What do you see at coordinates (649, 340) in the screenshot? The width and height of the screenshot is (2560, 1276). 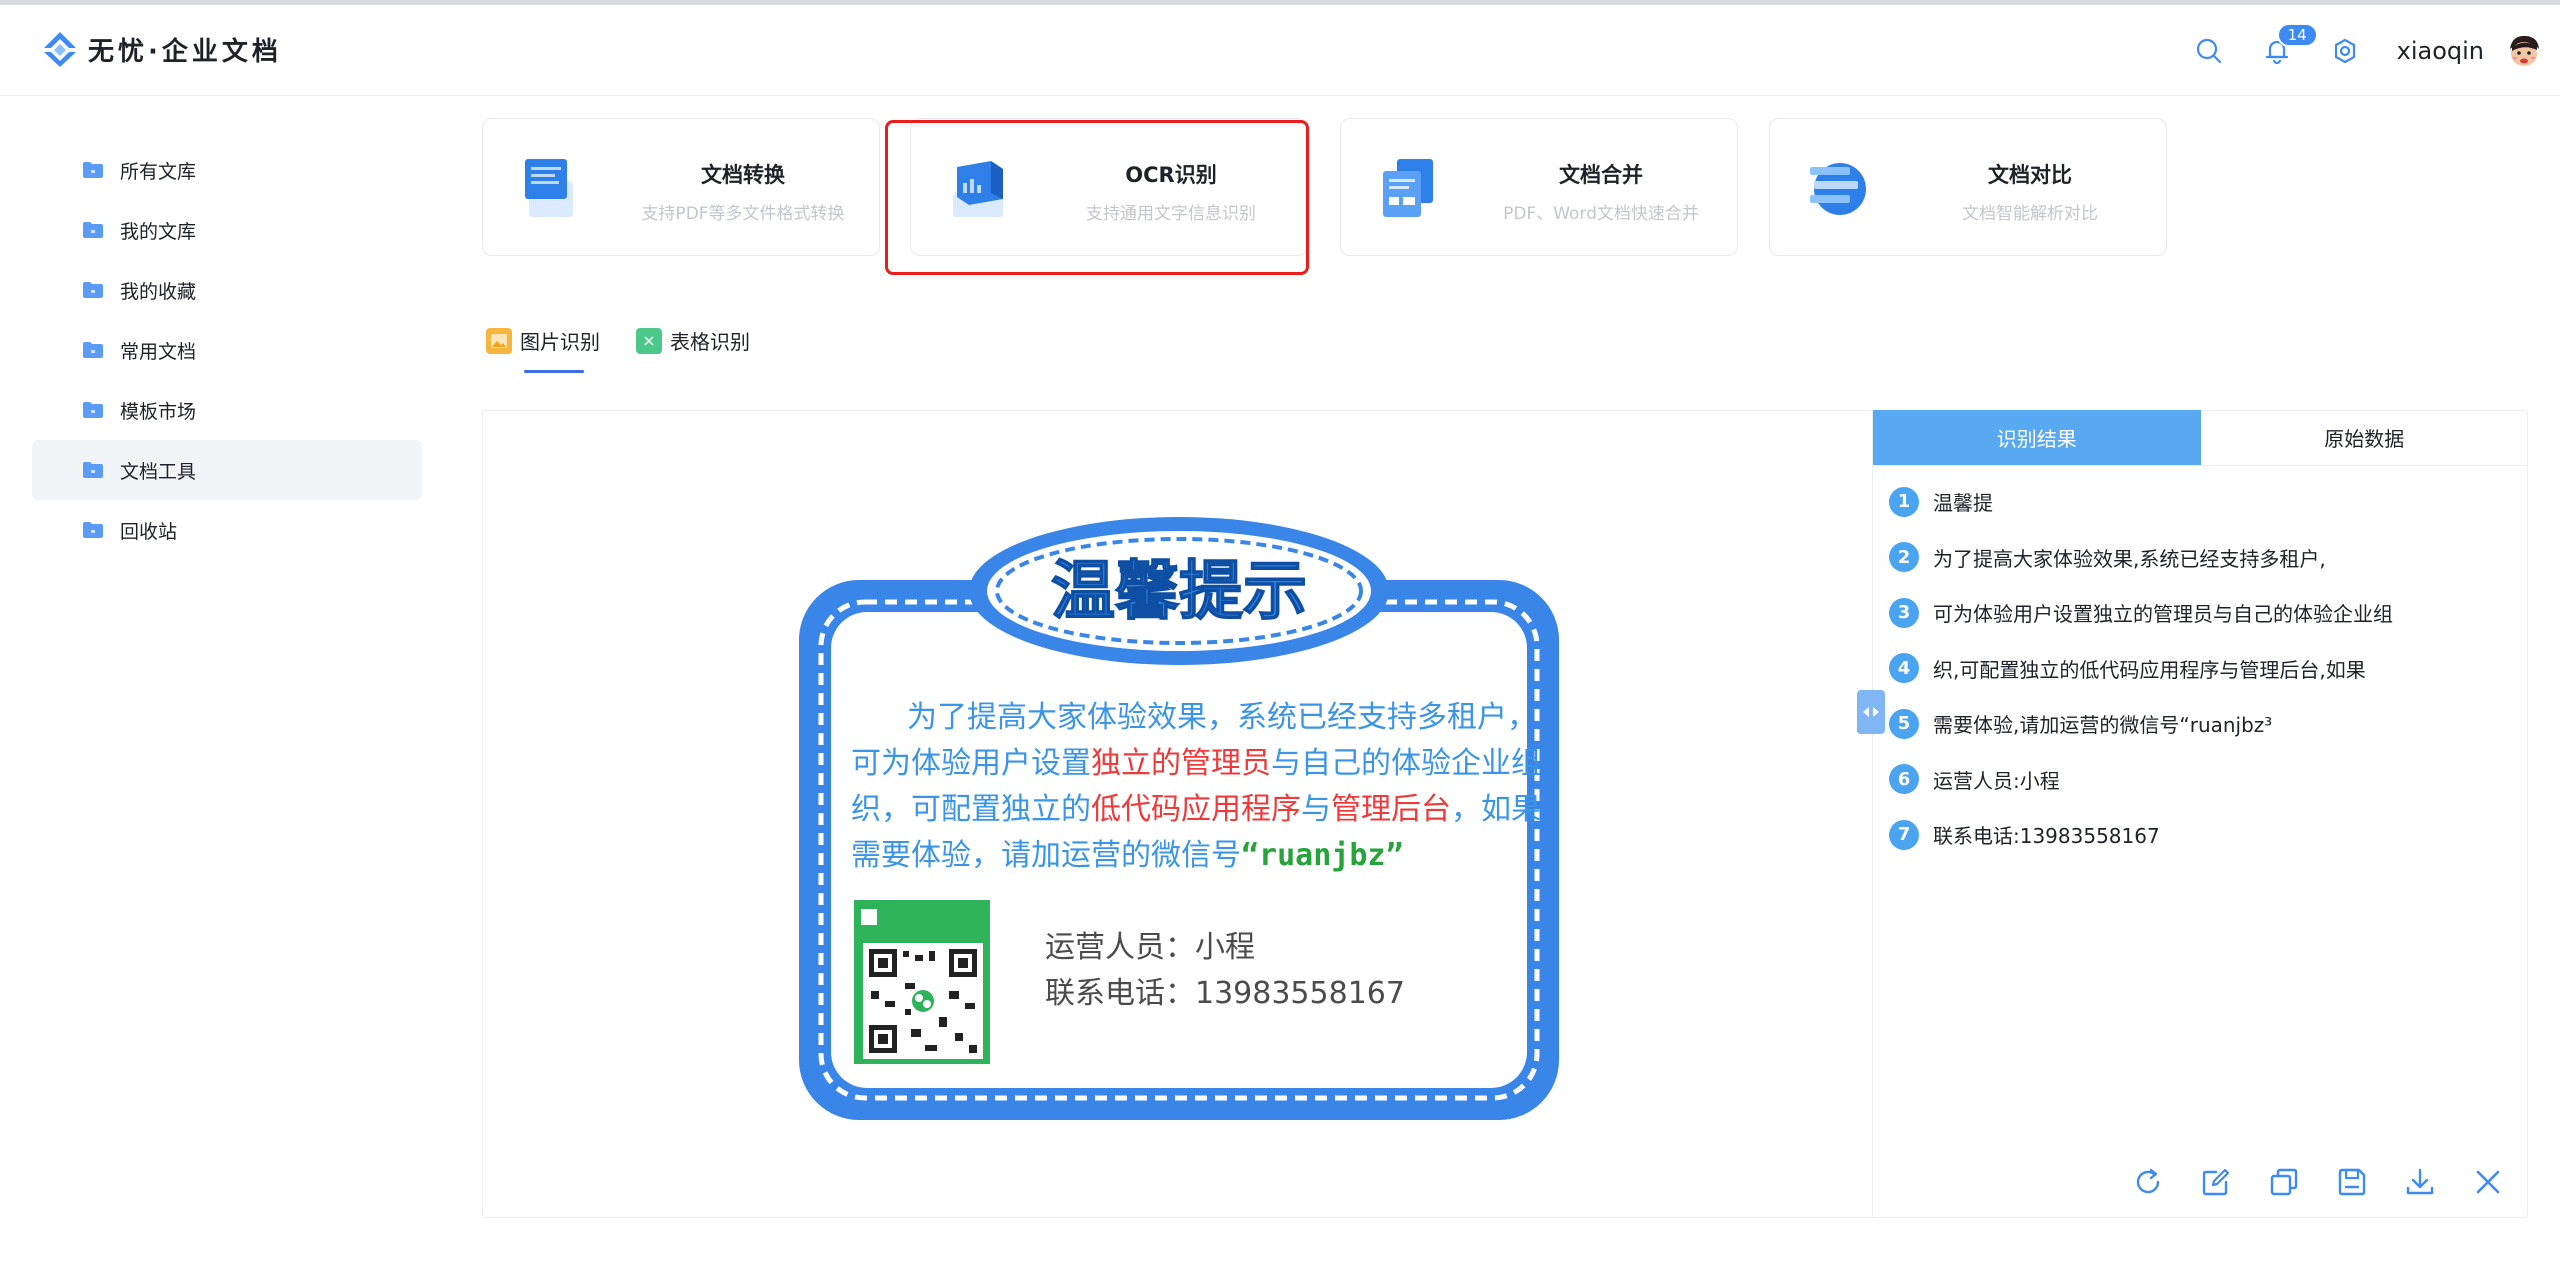 I see `table-icon: ×` at bounding box center [649, 340].